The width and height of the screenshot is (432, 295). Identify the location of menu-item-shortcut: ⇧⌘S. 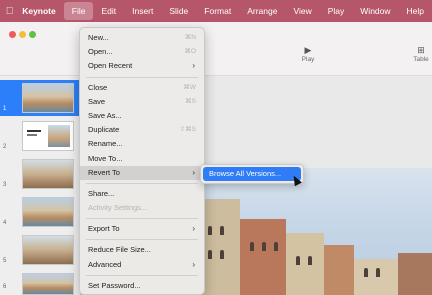
(187, 130).